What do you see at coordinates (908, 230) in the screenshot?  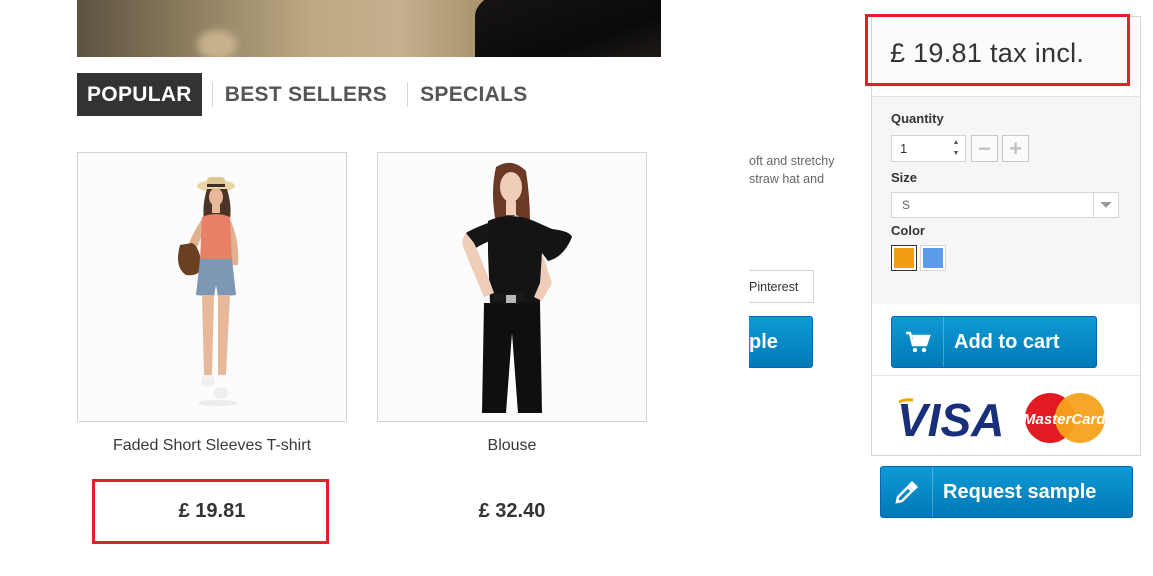 I see `color-label: Color` at bounding box center [908, 230].